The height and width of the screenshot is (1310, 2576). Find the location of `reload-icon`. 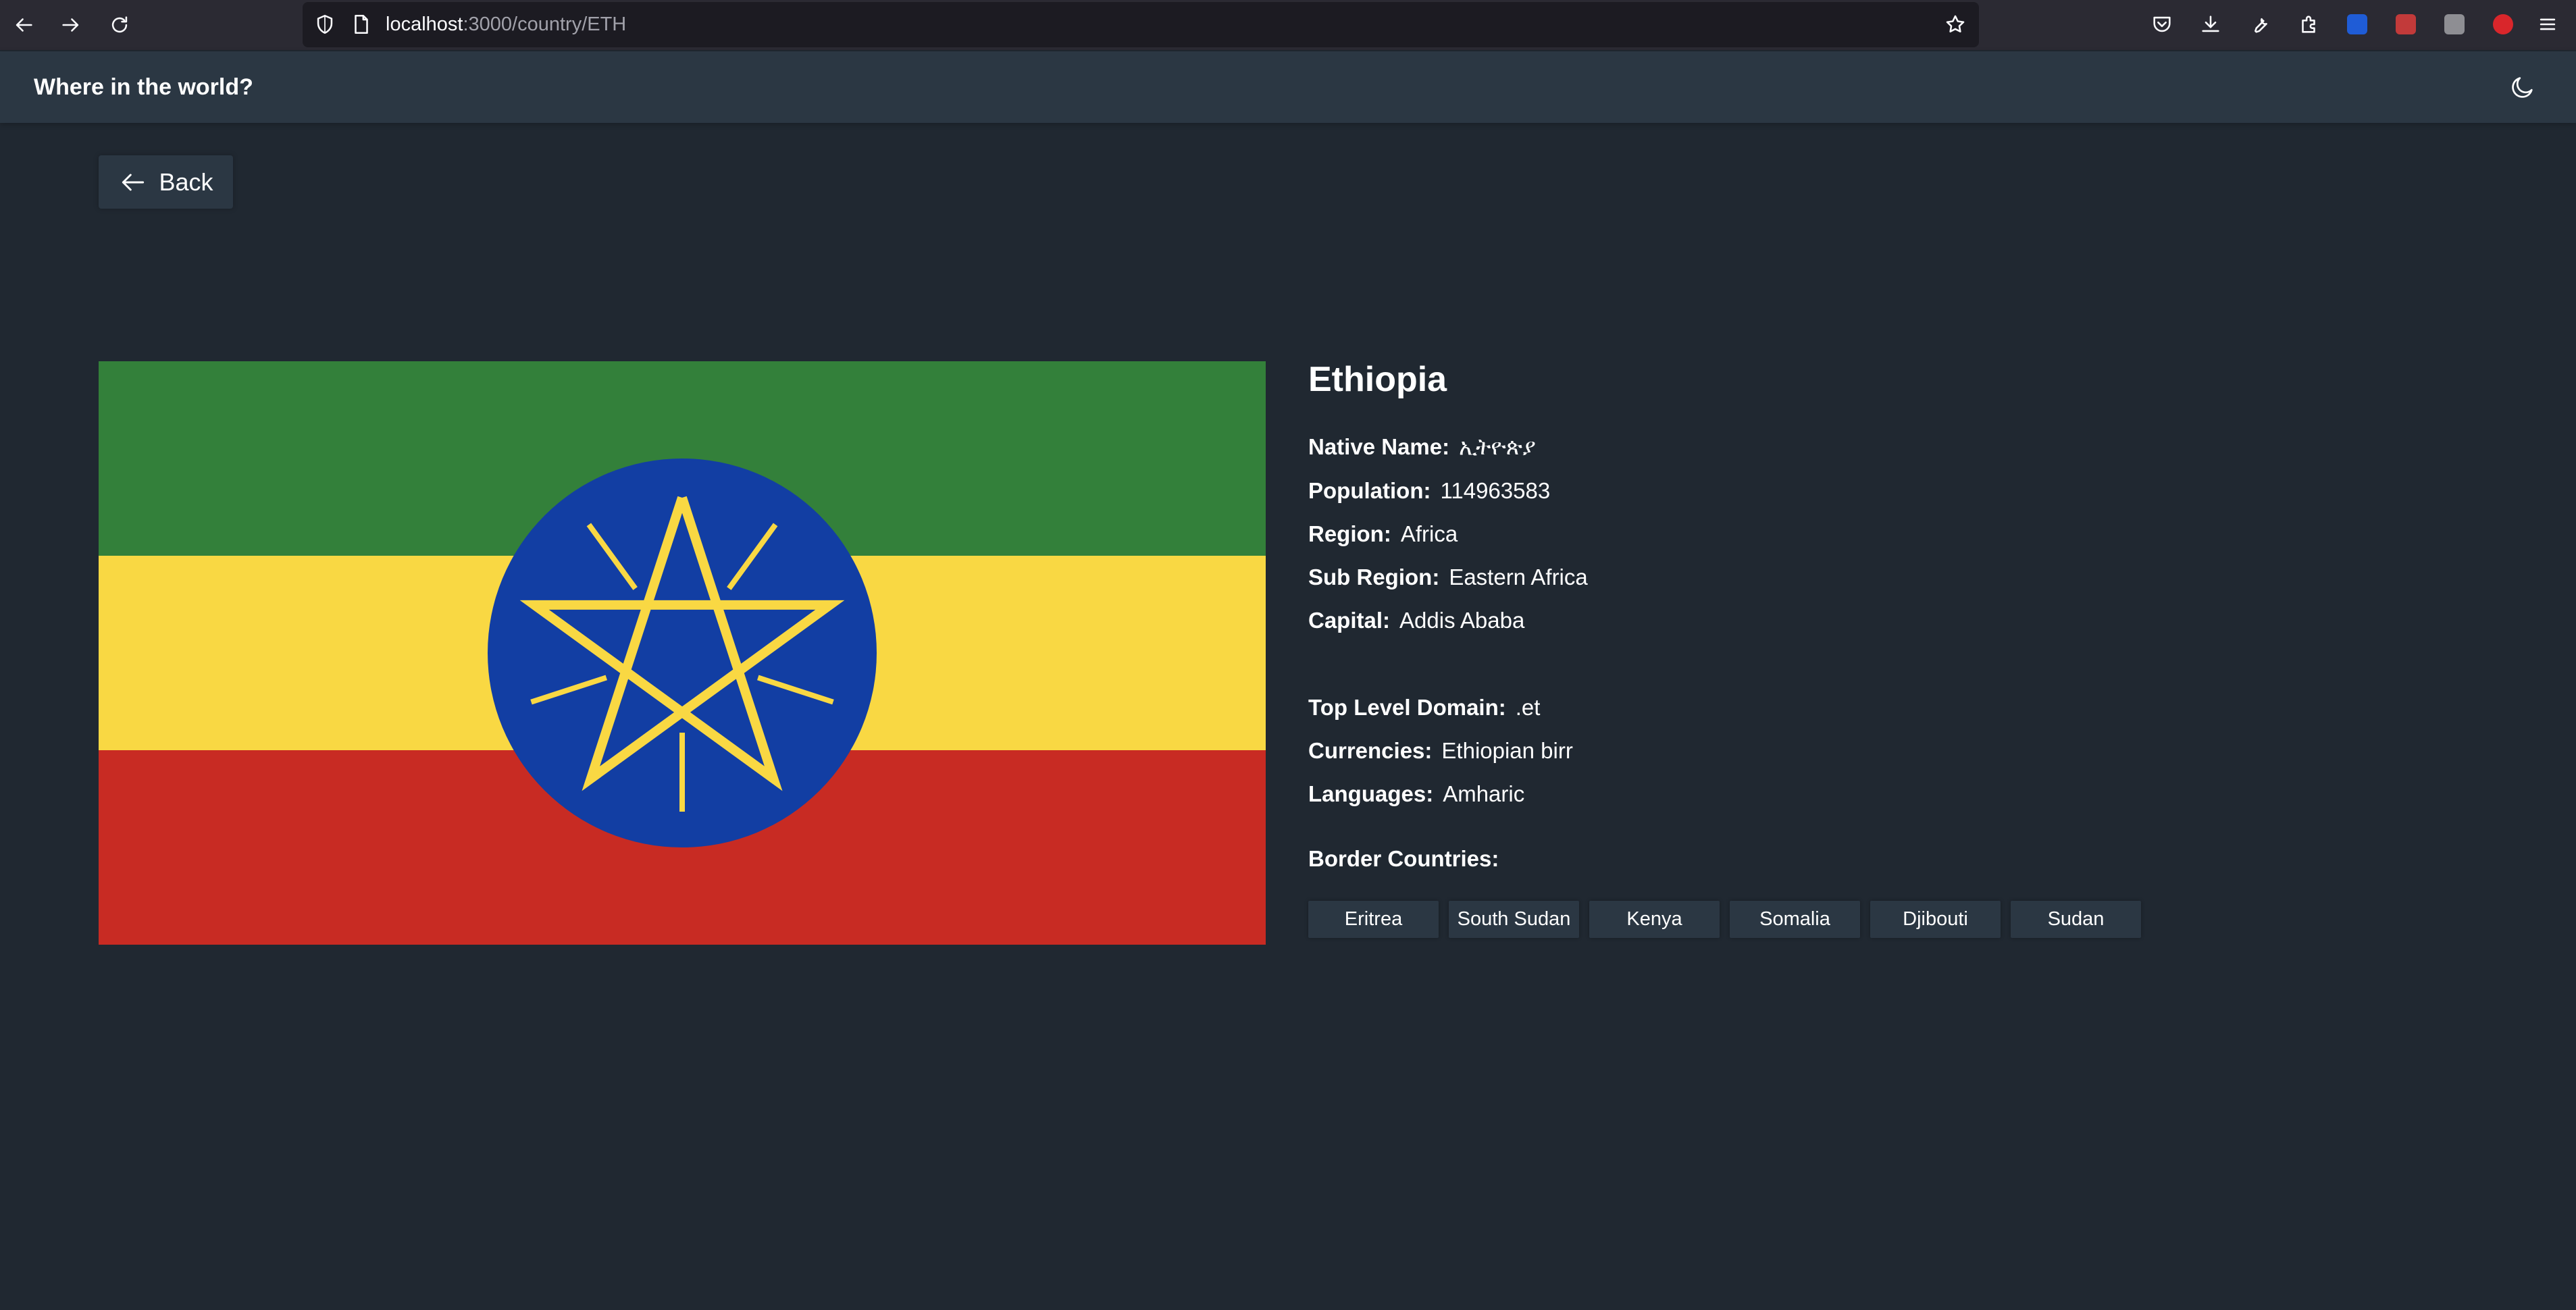

reload-icon is located at coordinates (120, 25).